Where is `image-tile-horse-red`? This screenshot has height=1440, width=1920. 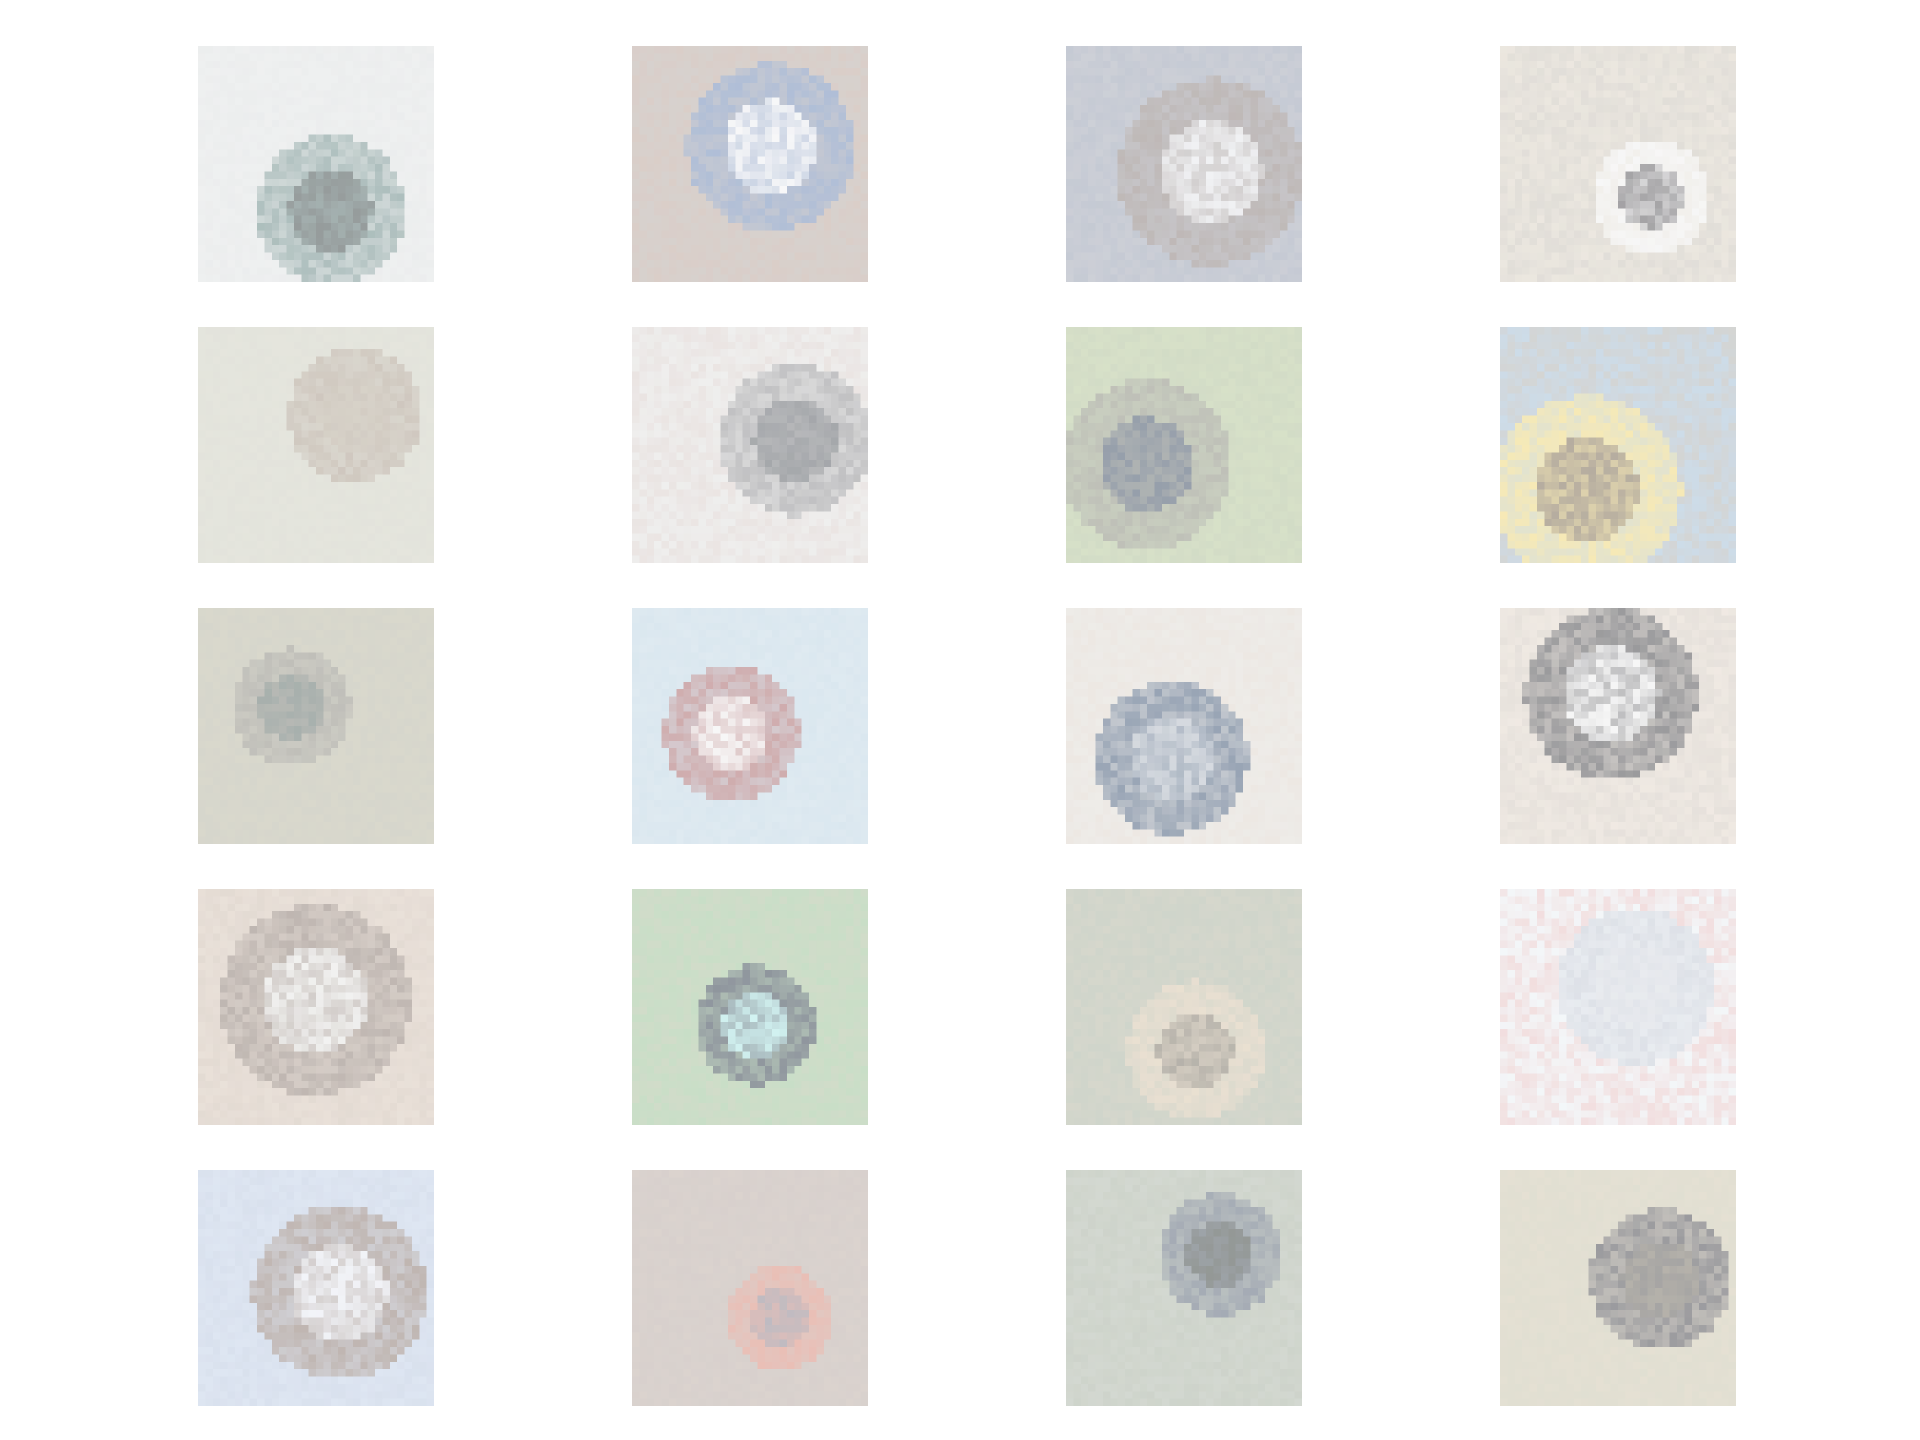 image-tile-horse-red is located at coordinates (750, 1288).